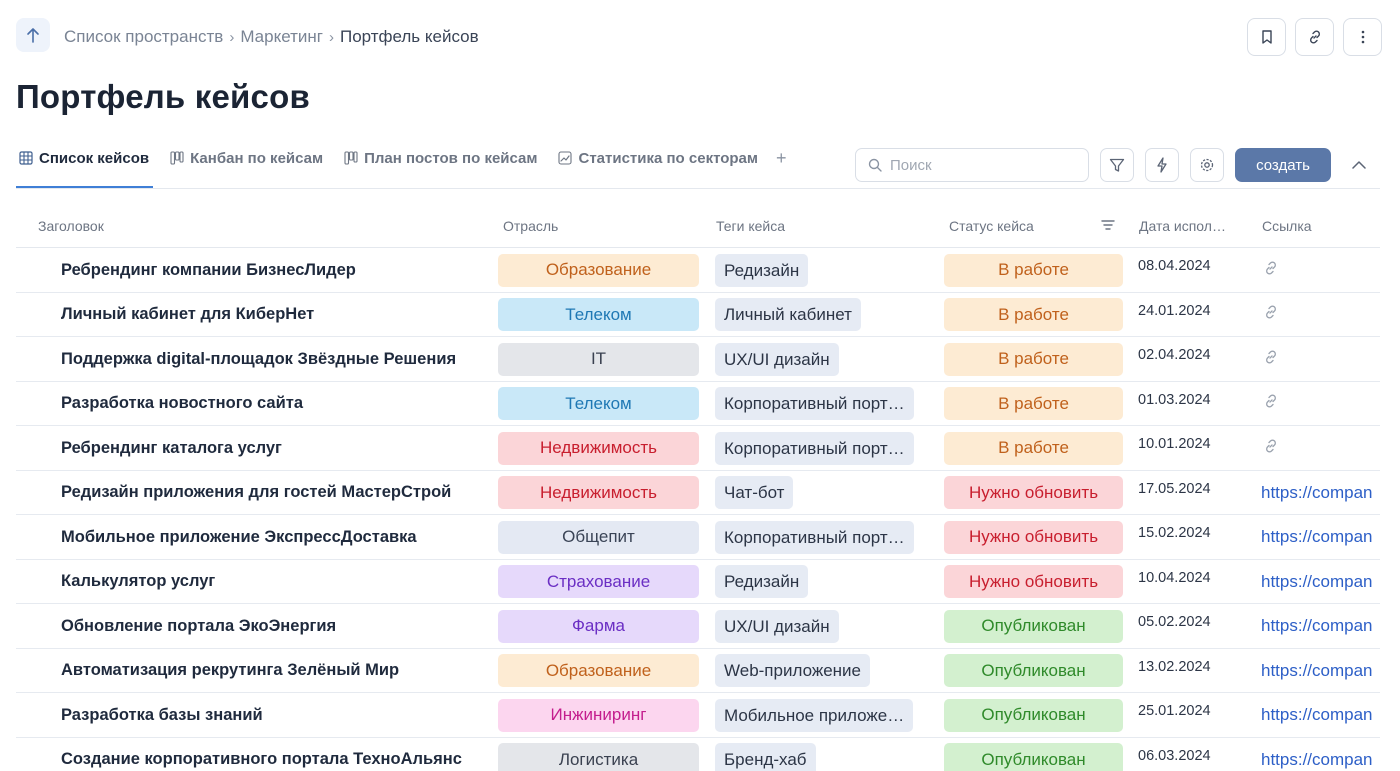  Describe the element at coordinates (598, 404) in the screenshot. I see `industry-cell: Телеком` at that location.